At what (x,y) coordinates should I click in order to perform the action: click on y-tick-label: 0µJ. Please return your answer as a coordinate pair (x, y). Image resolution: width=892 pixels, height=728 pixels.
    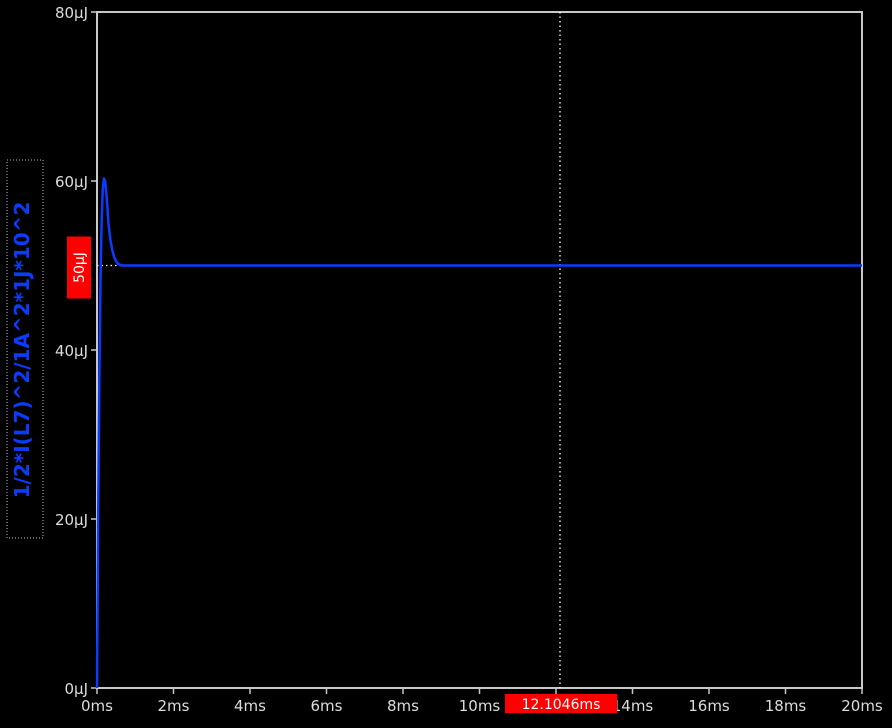
    Looking at the image, I should click on (76, 689).